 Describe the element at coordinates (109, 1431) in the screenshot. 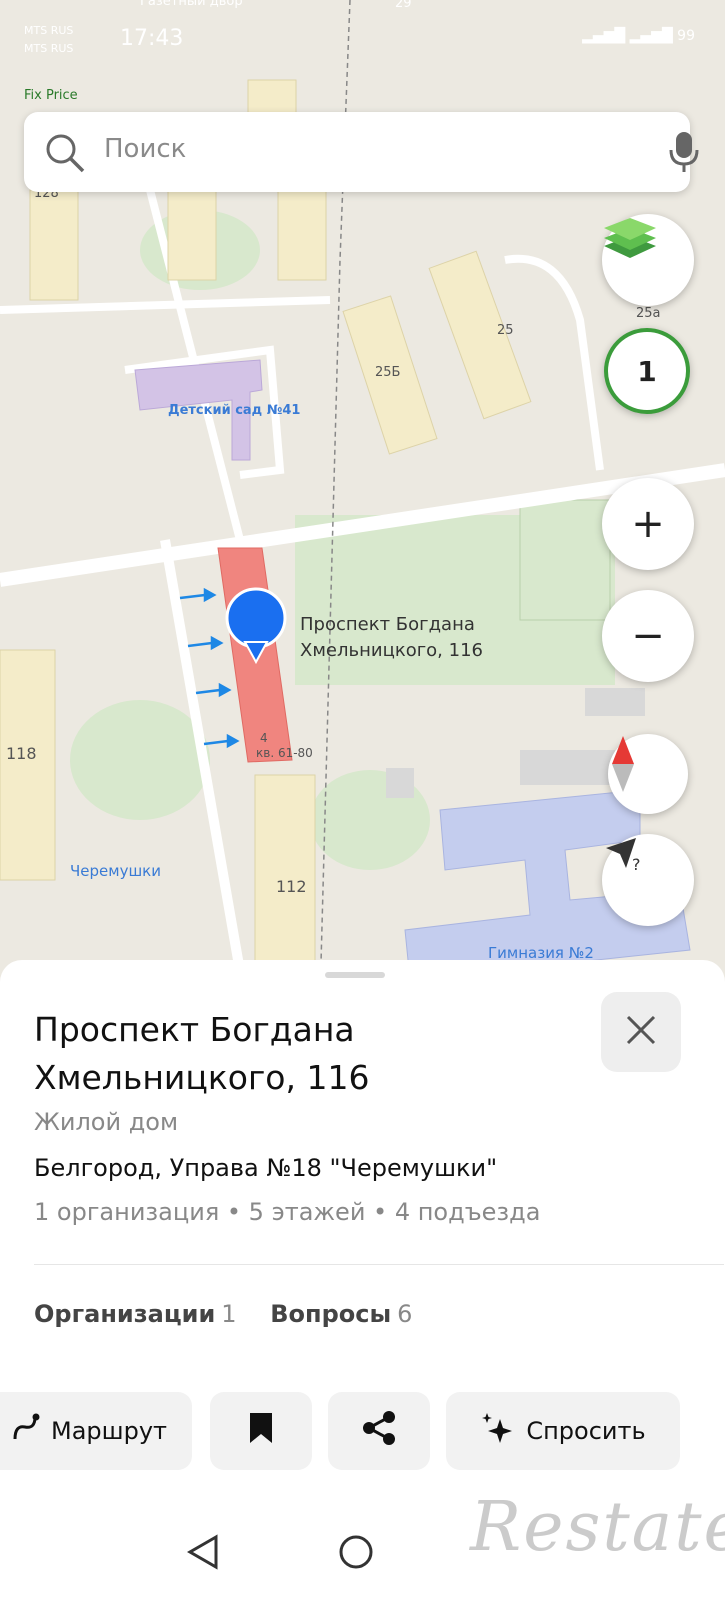

I see `route-label: Маршрут` at that location.